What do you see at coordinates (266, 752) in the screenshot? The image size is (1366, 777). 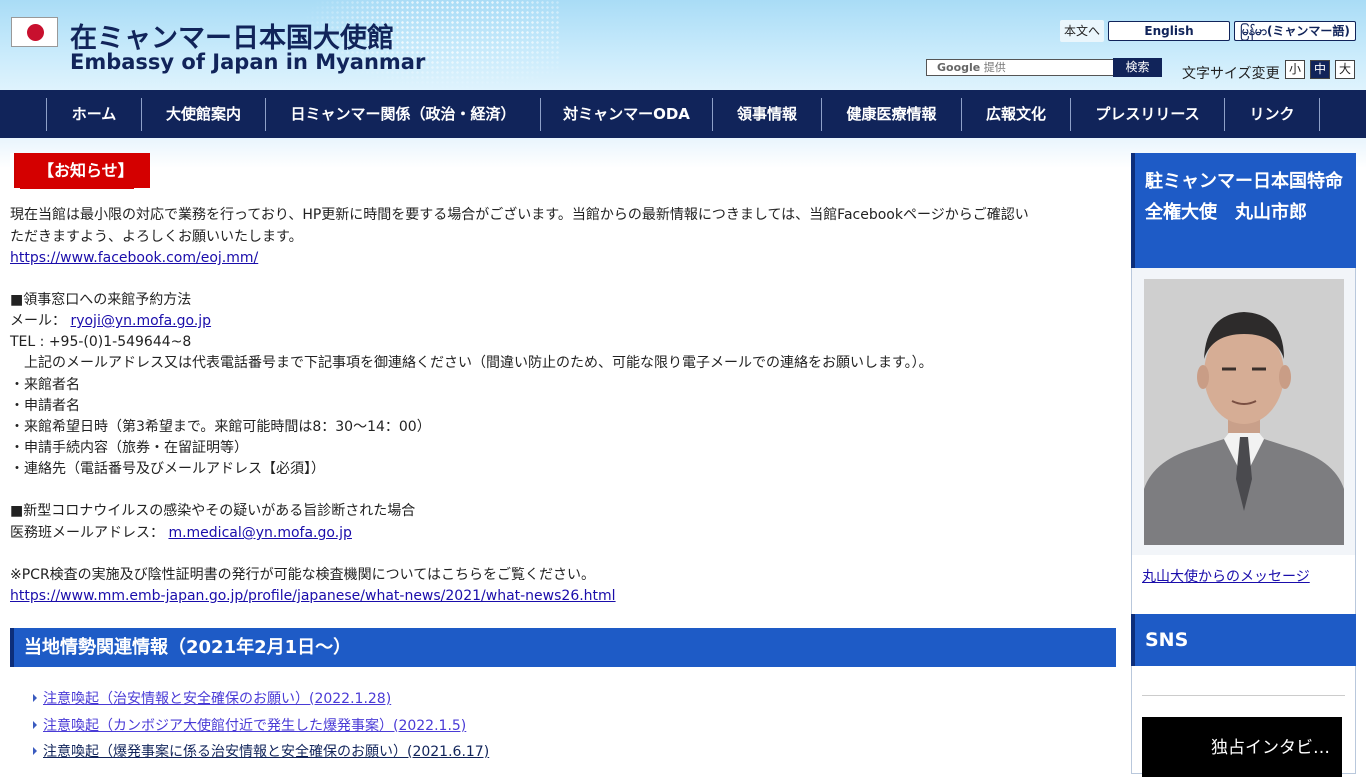 I see `news-link: 注意喚起（爆発事案に係る治安情報と安全確保のお願い）(2021.6.17)` at bounding box center [266, 752].